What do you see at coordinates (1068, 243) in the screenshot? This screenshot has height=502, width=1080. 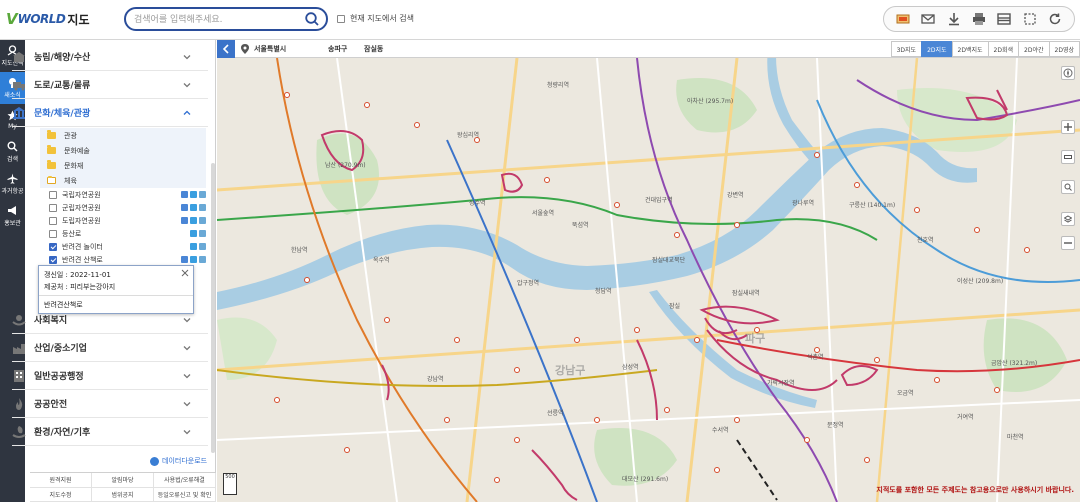 I see `zoom-out-button` at bounding box center [1068, 243].